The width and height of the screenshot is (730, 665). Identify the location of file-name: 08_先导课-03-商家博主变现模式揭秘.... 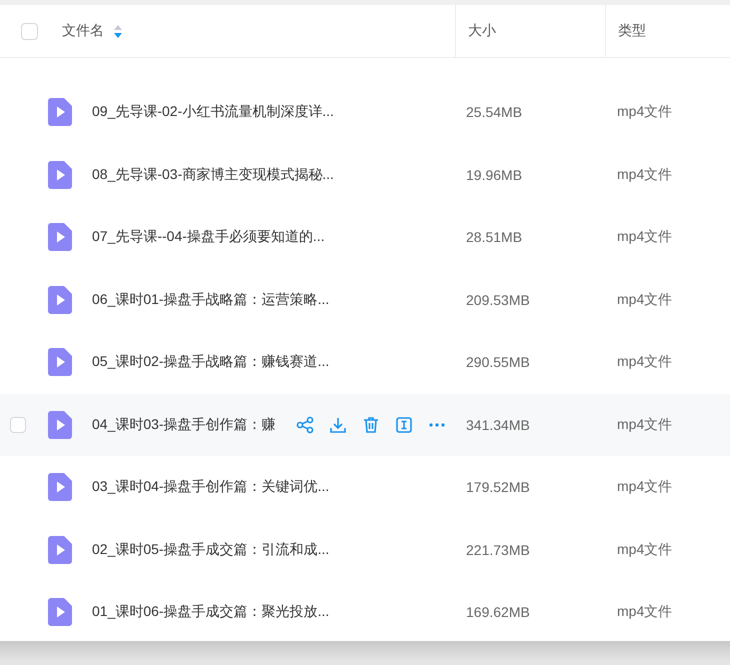
(213, 175).